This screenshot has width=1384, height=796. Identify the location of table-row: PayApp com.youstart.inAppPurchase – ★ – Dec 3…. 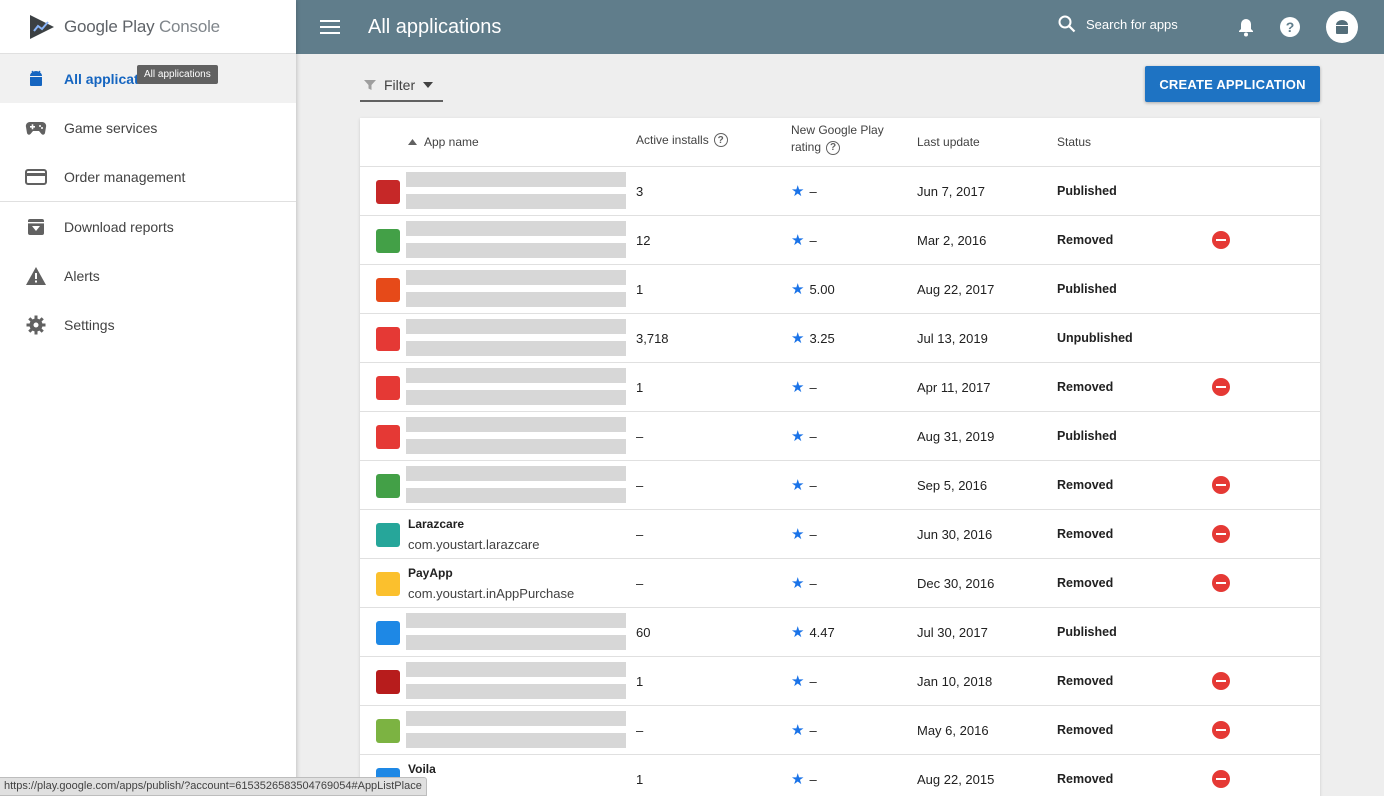
(840, 583).